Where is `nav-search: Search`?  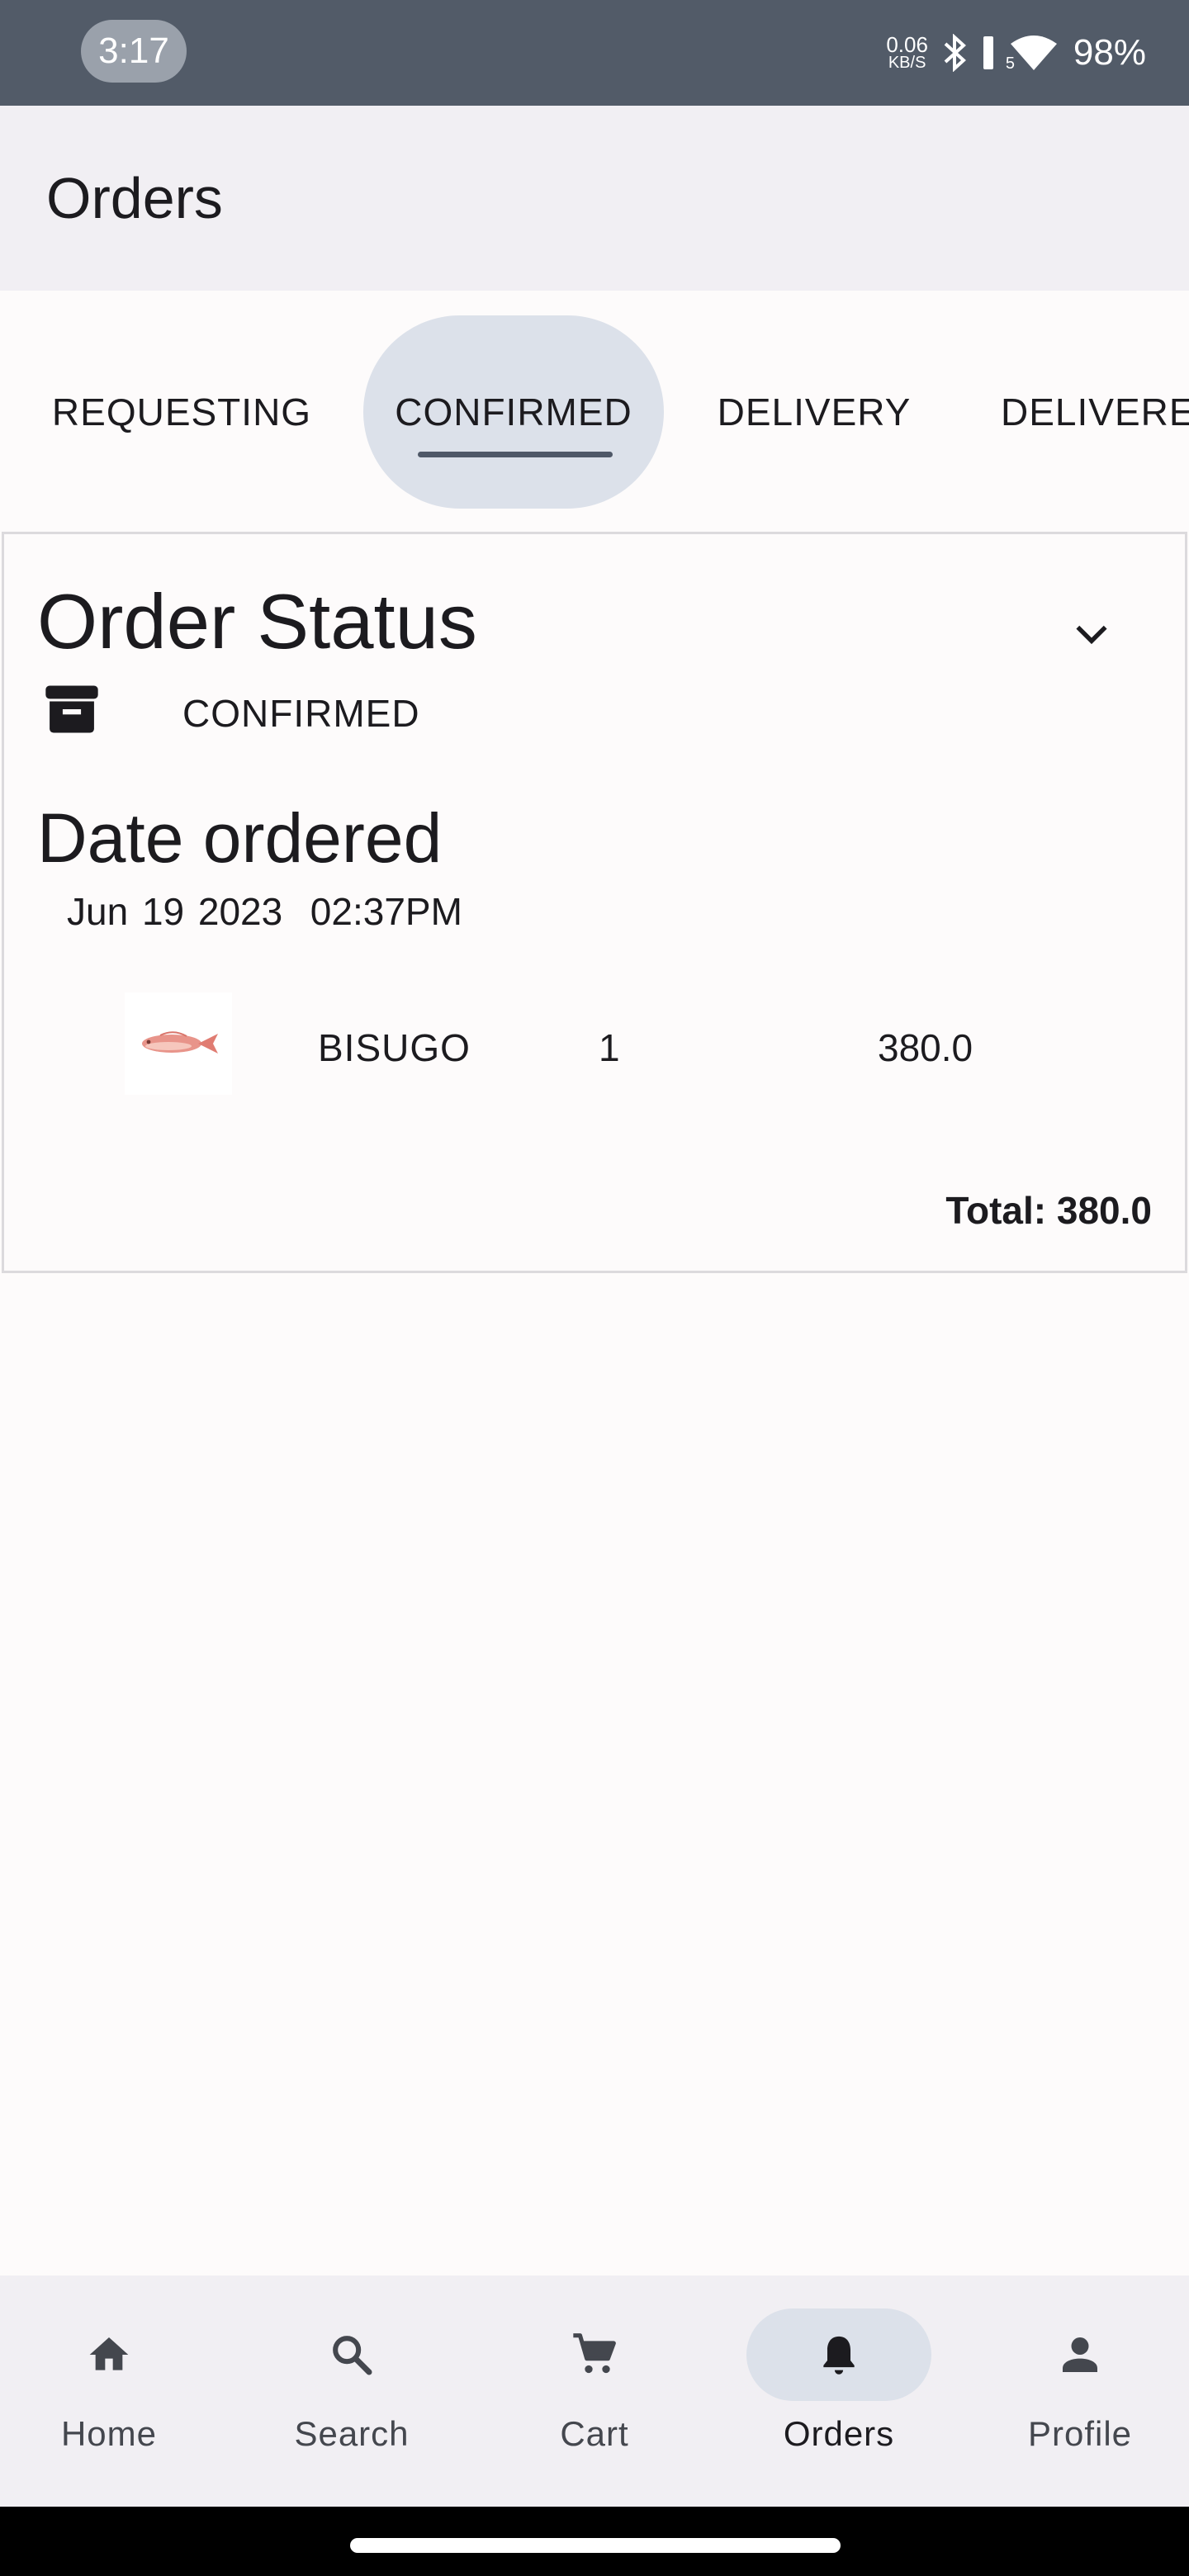 nav-search: Search is located at coordinates (352, 2391).